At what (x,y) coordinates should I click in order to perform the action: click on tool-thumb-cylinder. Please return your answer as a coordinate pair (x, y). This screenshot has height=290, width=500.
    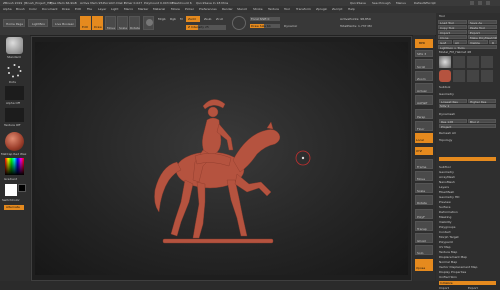
    Looking at the image, I should click on (459, 62).